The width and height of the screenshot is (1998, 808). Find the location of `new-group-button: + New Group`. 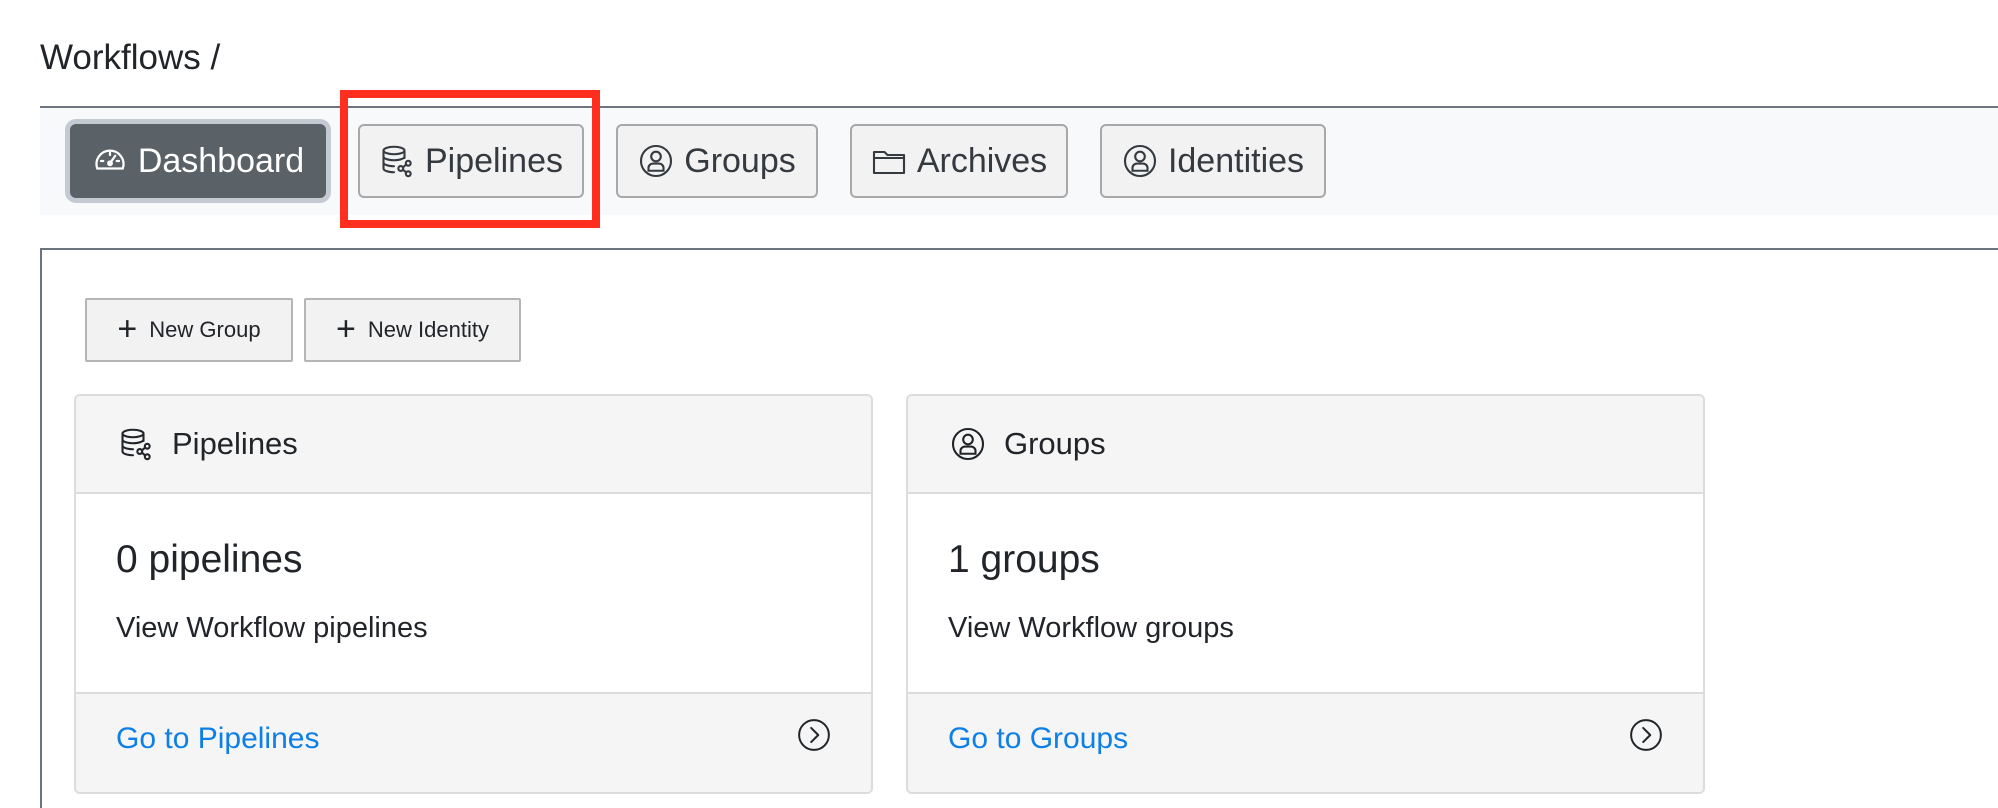

new-group-button: + New Group is located at coordinates (189, 330).